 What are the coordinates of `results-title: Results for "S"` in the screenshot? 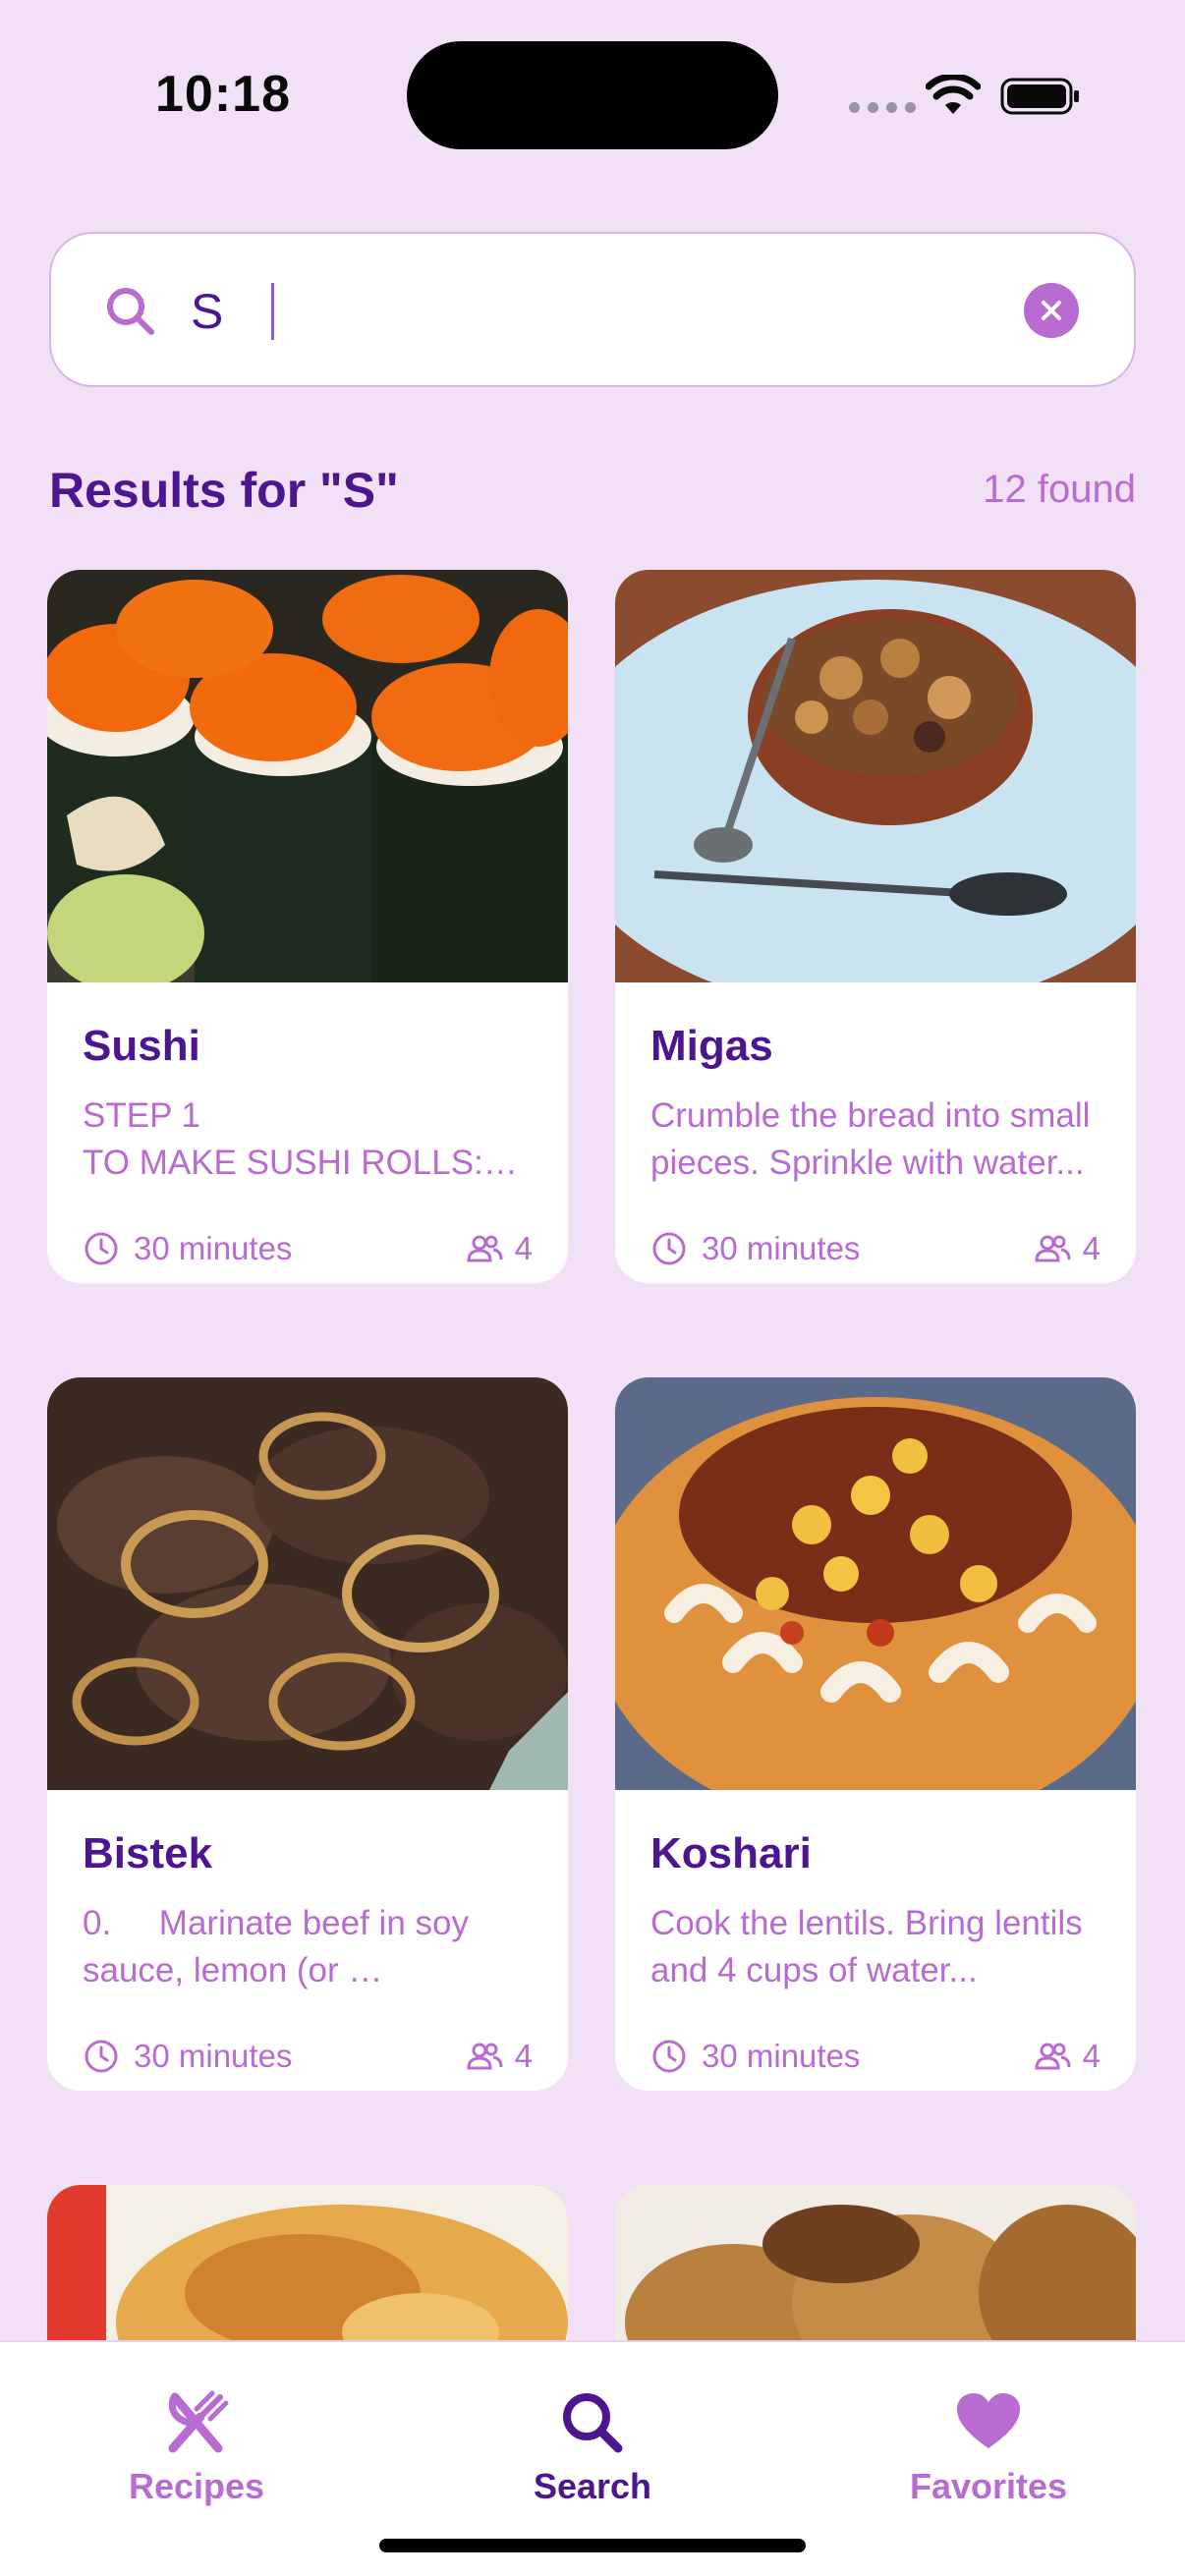 It's located at (224, 490).